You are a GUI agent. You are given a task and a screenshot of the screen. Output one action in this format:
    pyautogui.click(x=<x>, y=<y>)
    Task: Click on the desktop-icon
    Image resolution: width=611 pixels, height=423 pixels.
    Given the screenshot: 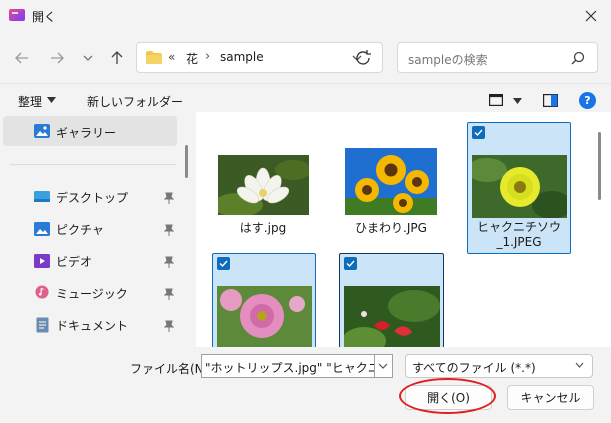 What is the action you would take?
    pyautogui.click(x=42, y=196)
    